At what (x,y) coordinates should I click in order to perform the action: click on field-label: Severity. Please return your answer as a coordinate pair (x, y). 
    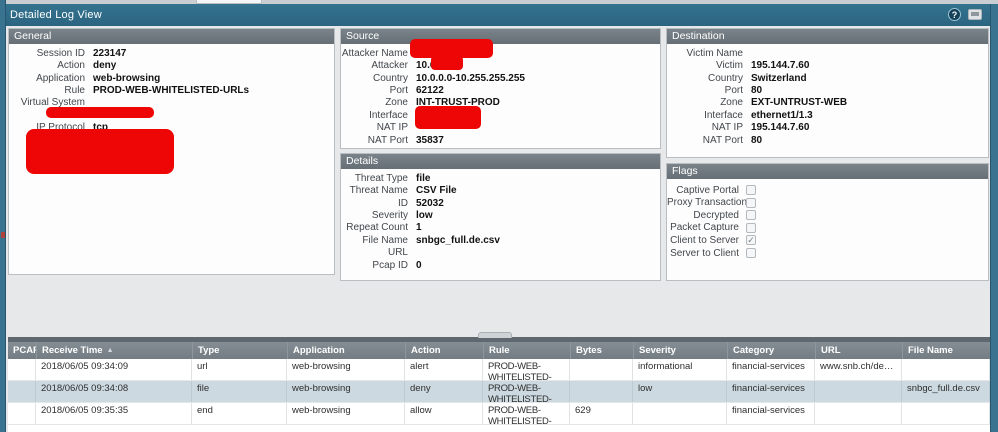
    Looking at the image, I should click on (389, 216).